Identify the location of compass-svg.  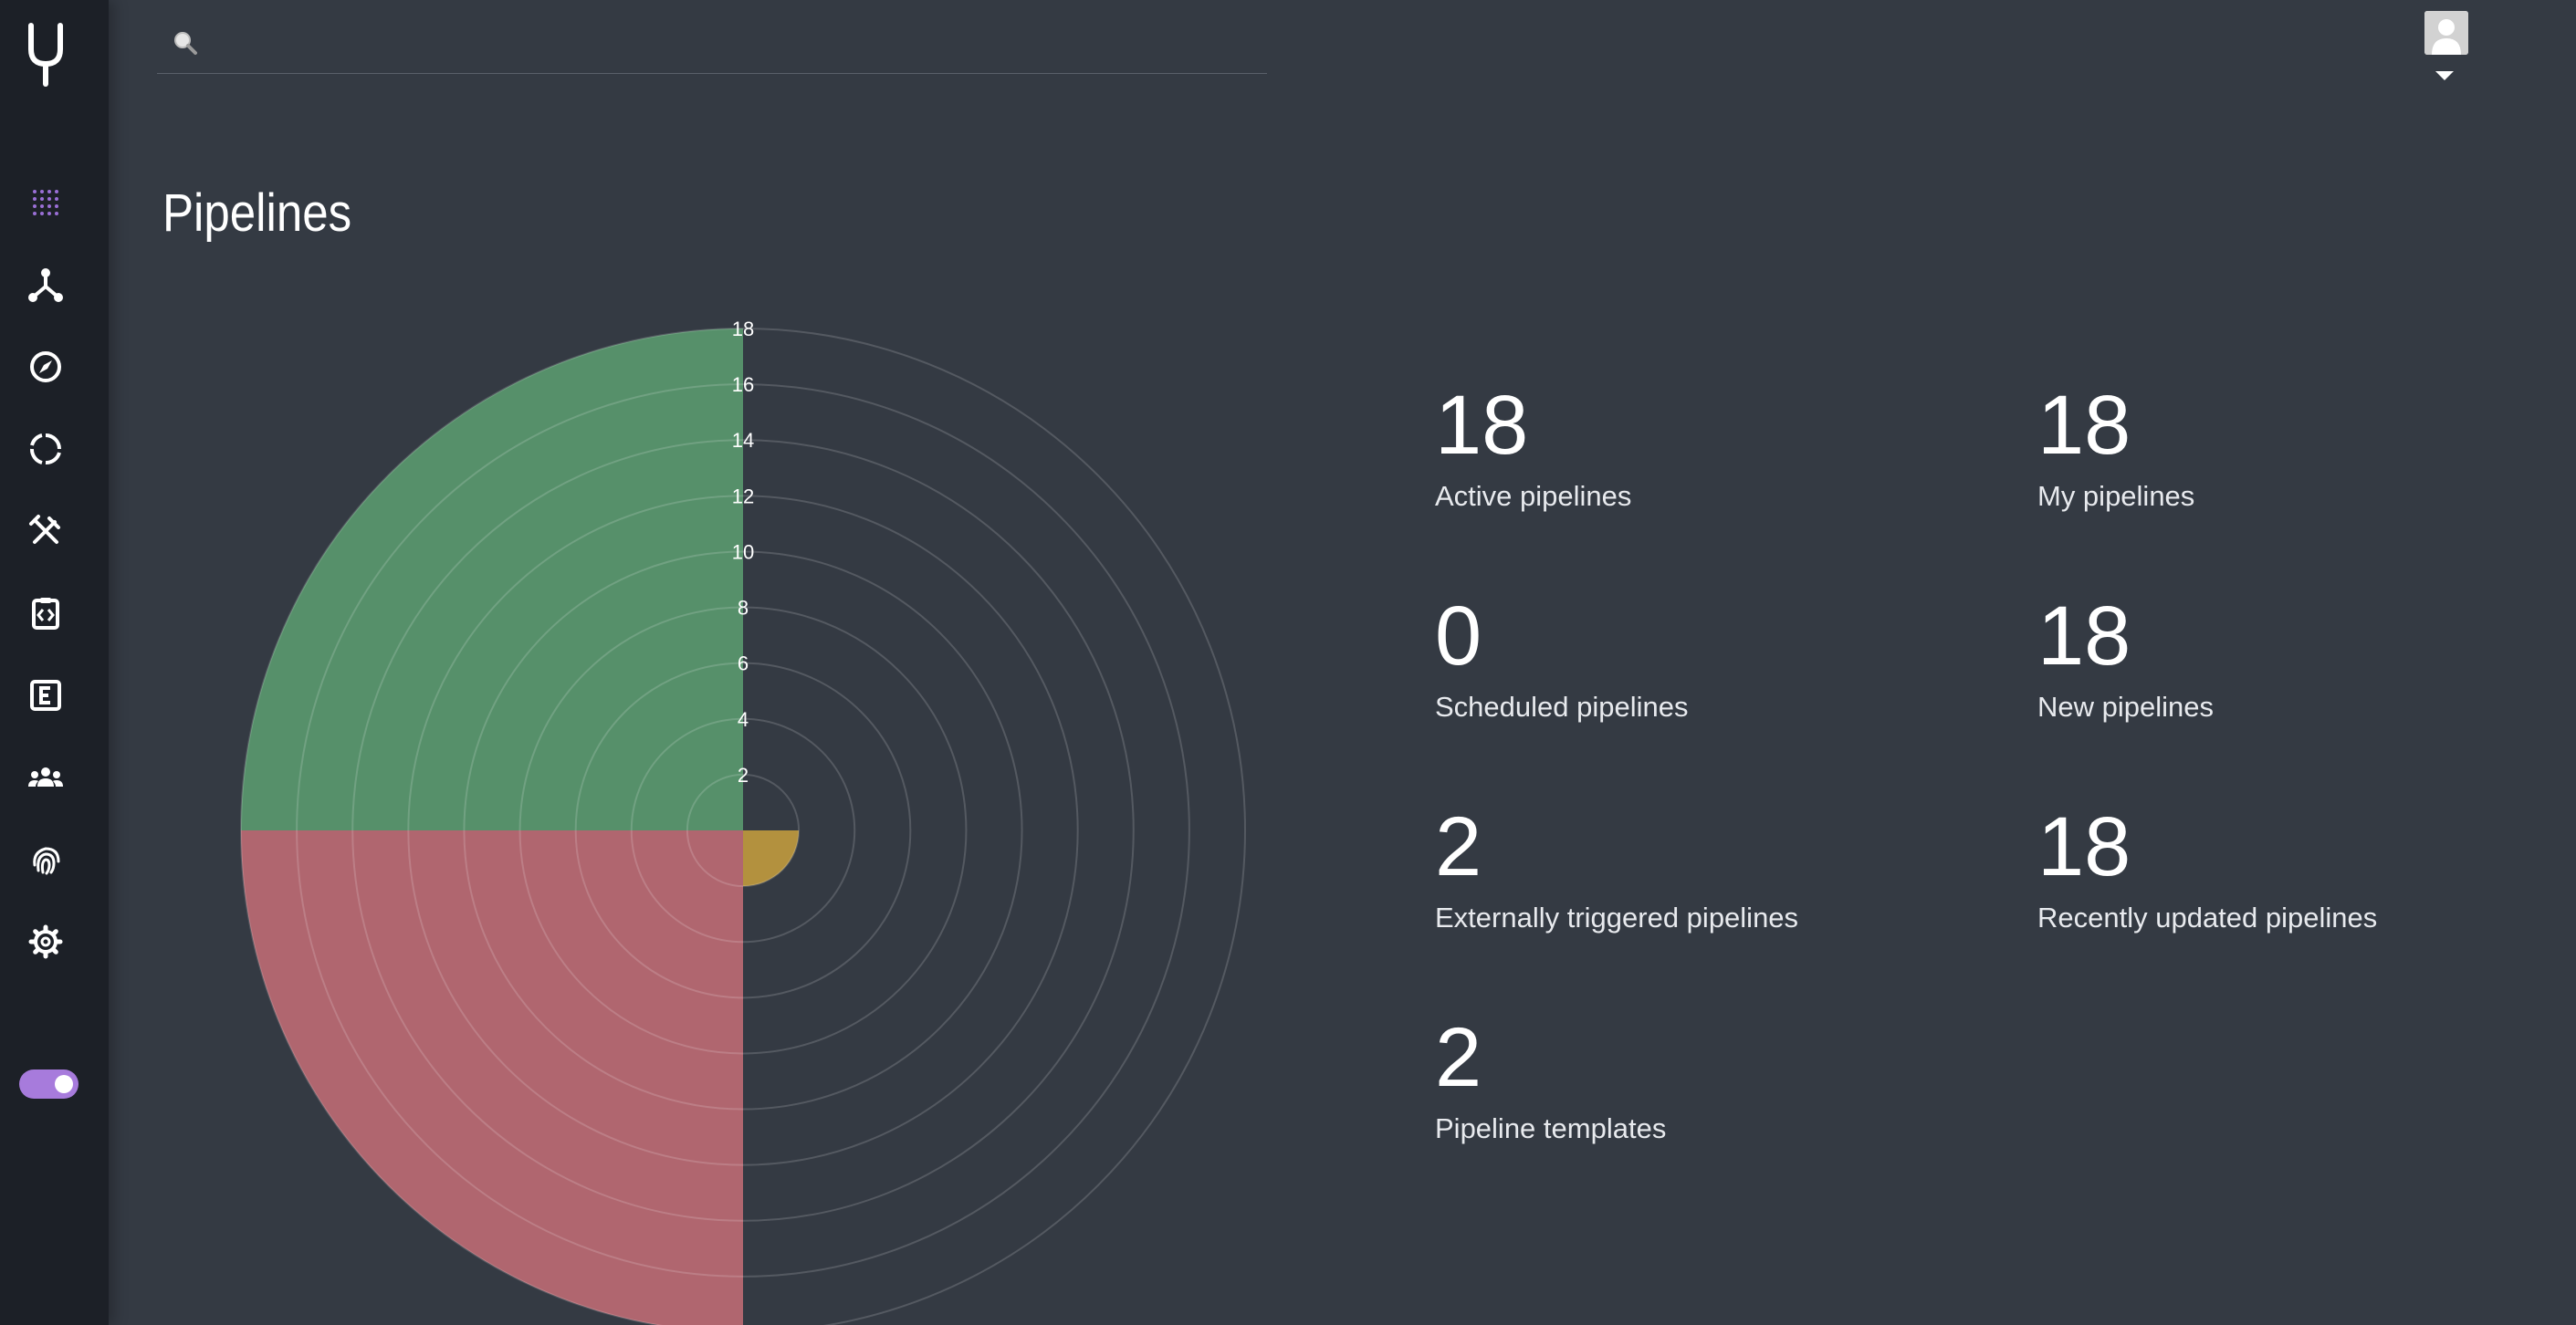
(45, 366).